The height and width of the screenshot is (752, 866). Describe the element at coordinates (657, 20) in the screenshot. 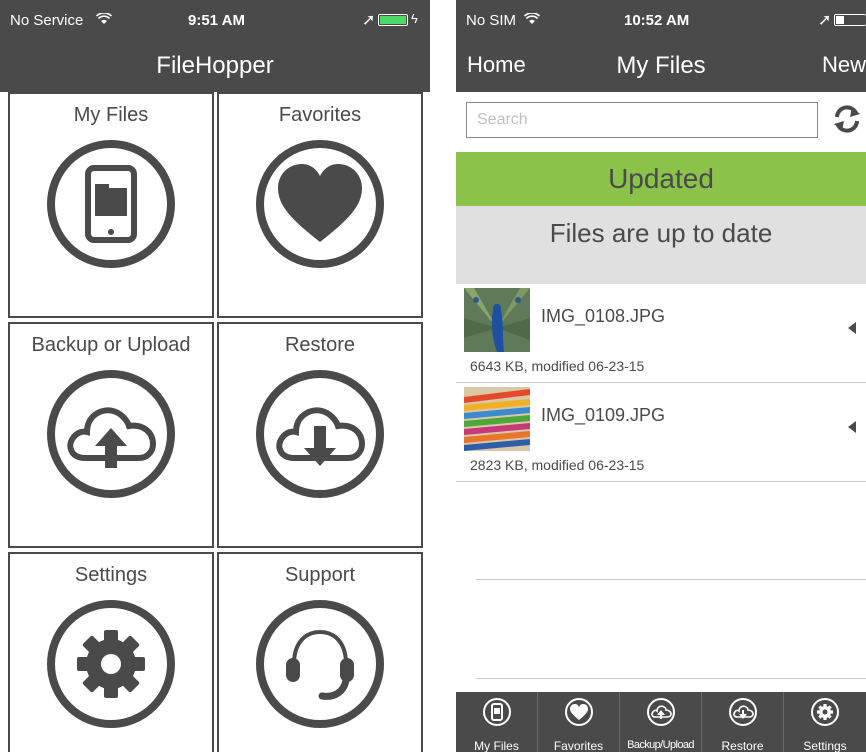

I see `clock: 10:52 AM` at that location.